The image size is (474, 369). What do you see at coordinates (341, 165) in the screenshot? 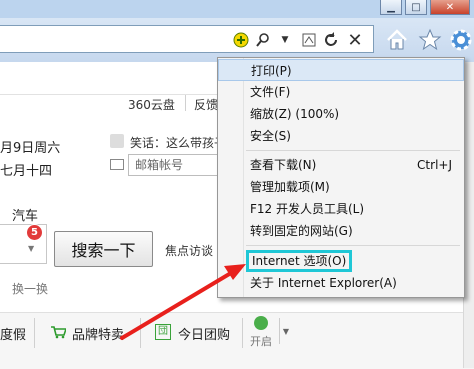
I see `menu-item-view-downloads: 查看下载(N) Ctrl+J` at bounding box center [341, 165].